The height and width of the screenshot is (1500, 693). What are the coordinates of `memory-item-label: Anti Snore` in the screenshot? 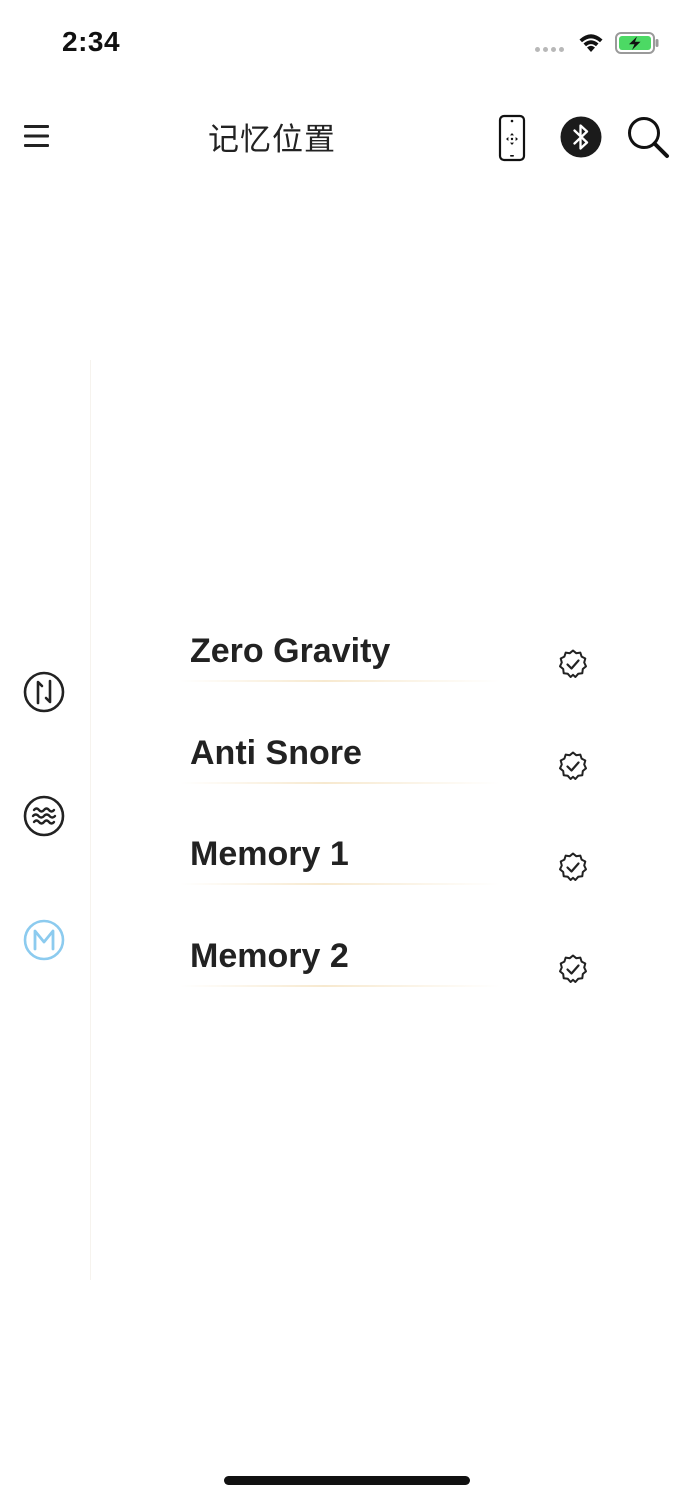 It's located at (276, 752).